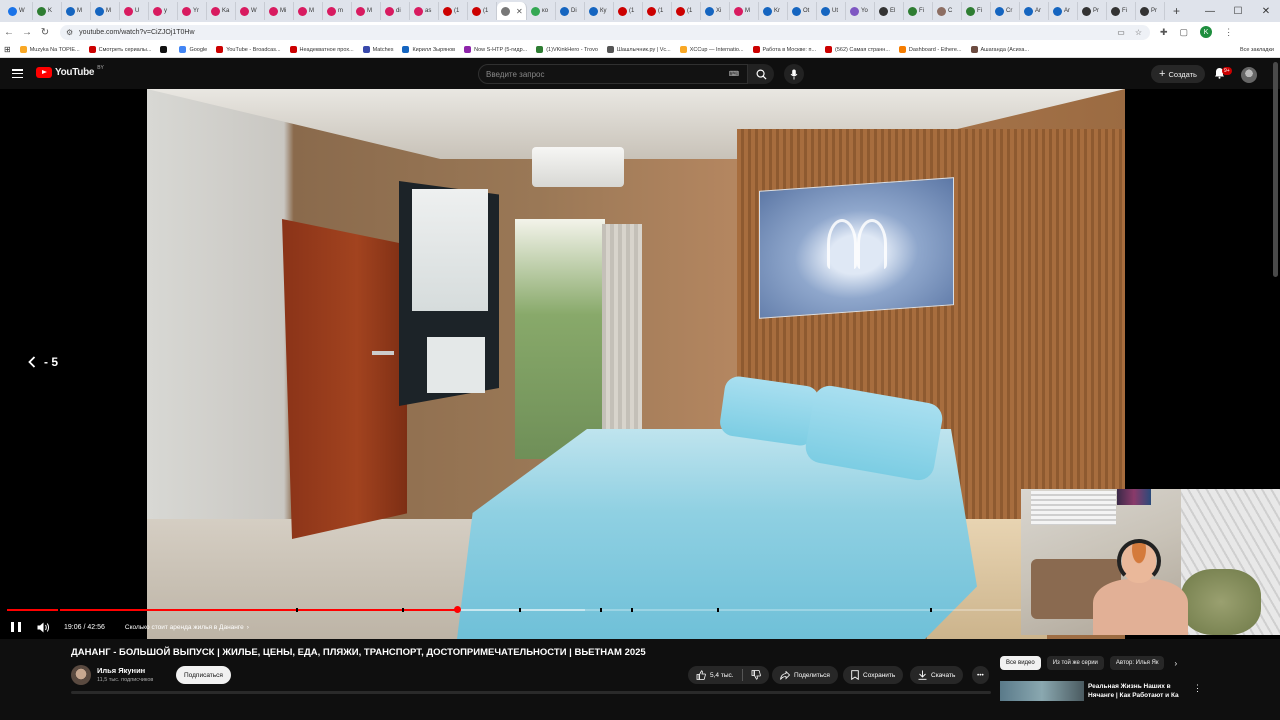 This screenshot has height=720, width=1280. I want to click on chip-same-series: Из той же серии, so click(1075, 663).